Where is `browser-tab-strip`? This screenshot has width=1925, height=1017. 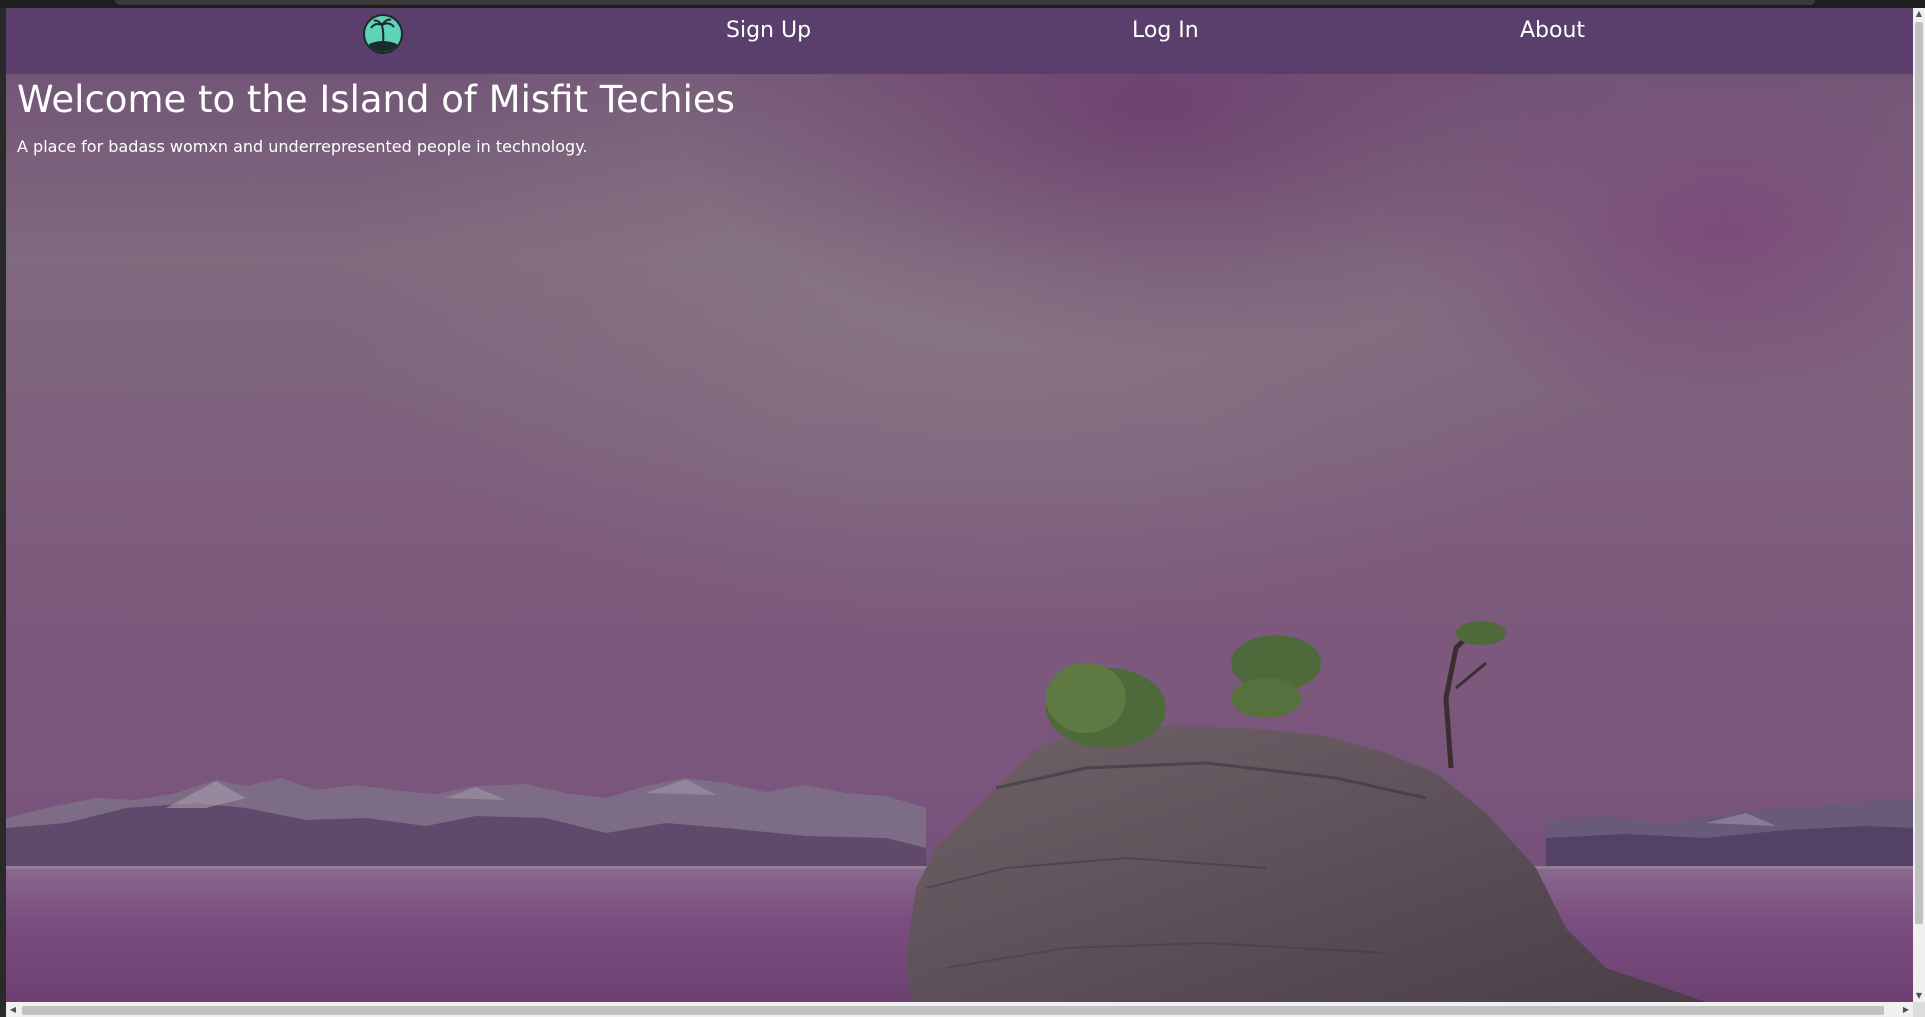
browser-tab-strip is located at coordinates (965, 2).